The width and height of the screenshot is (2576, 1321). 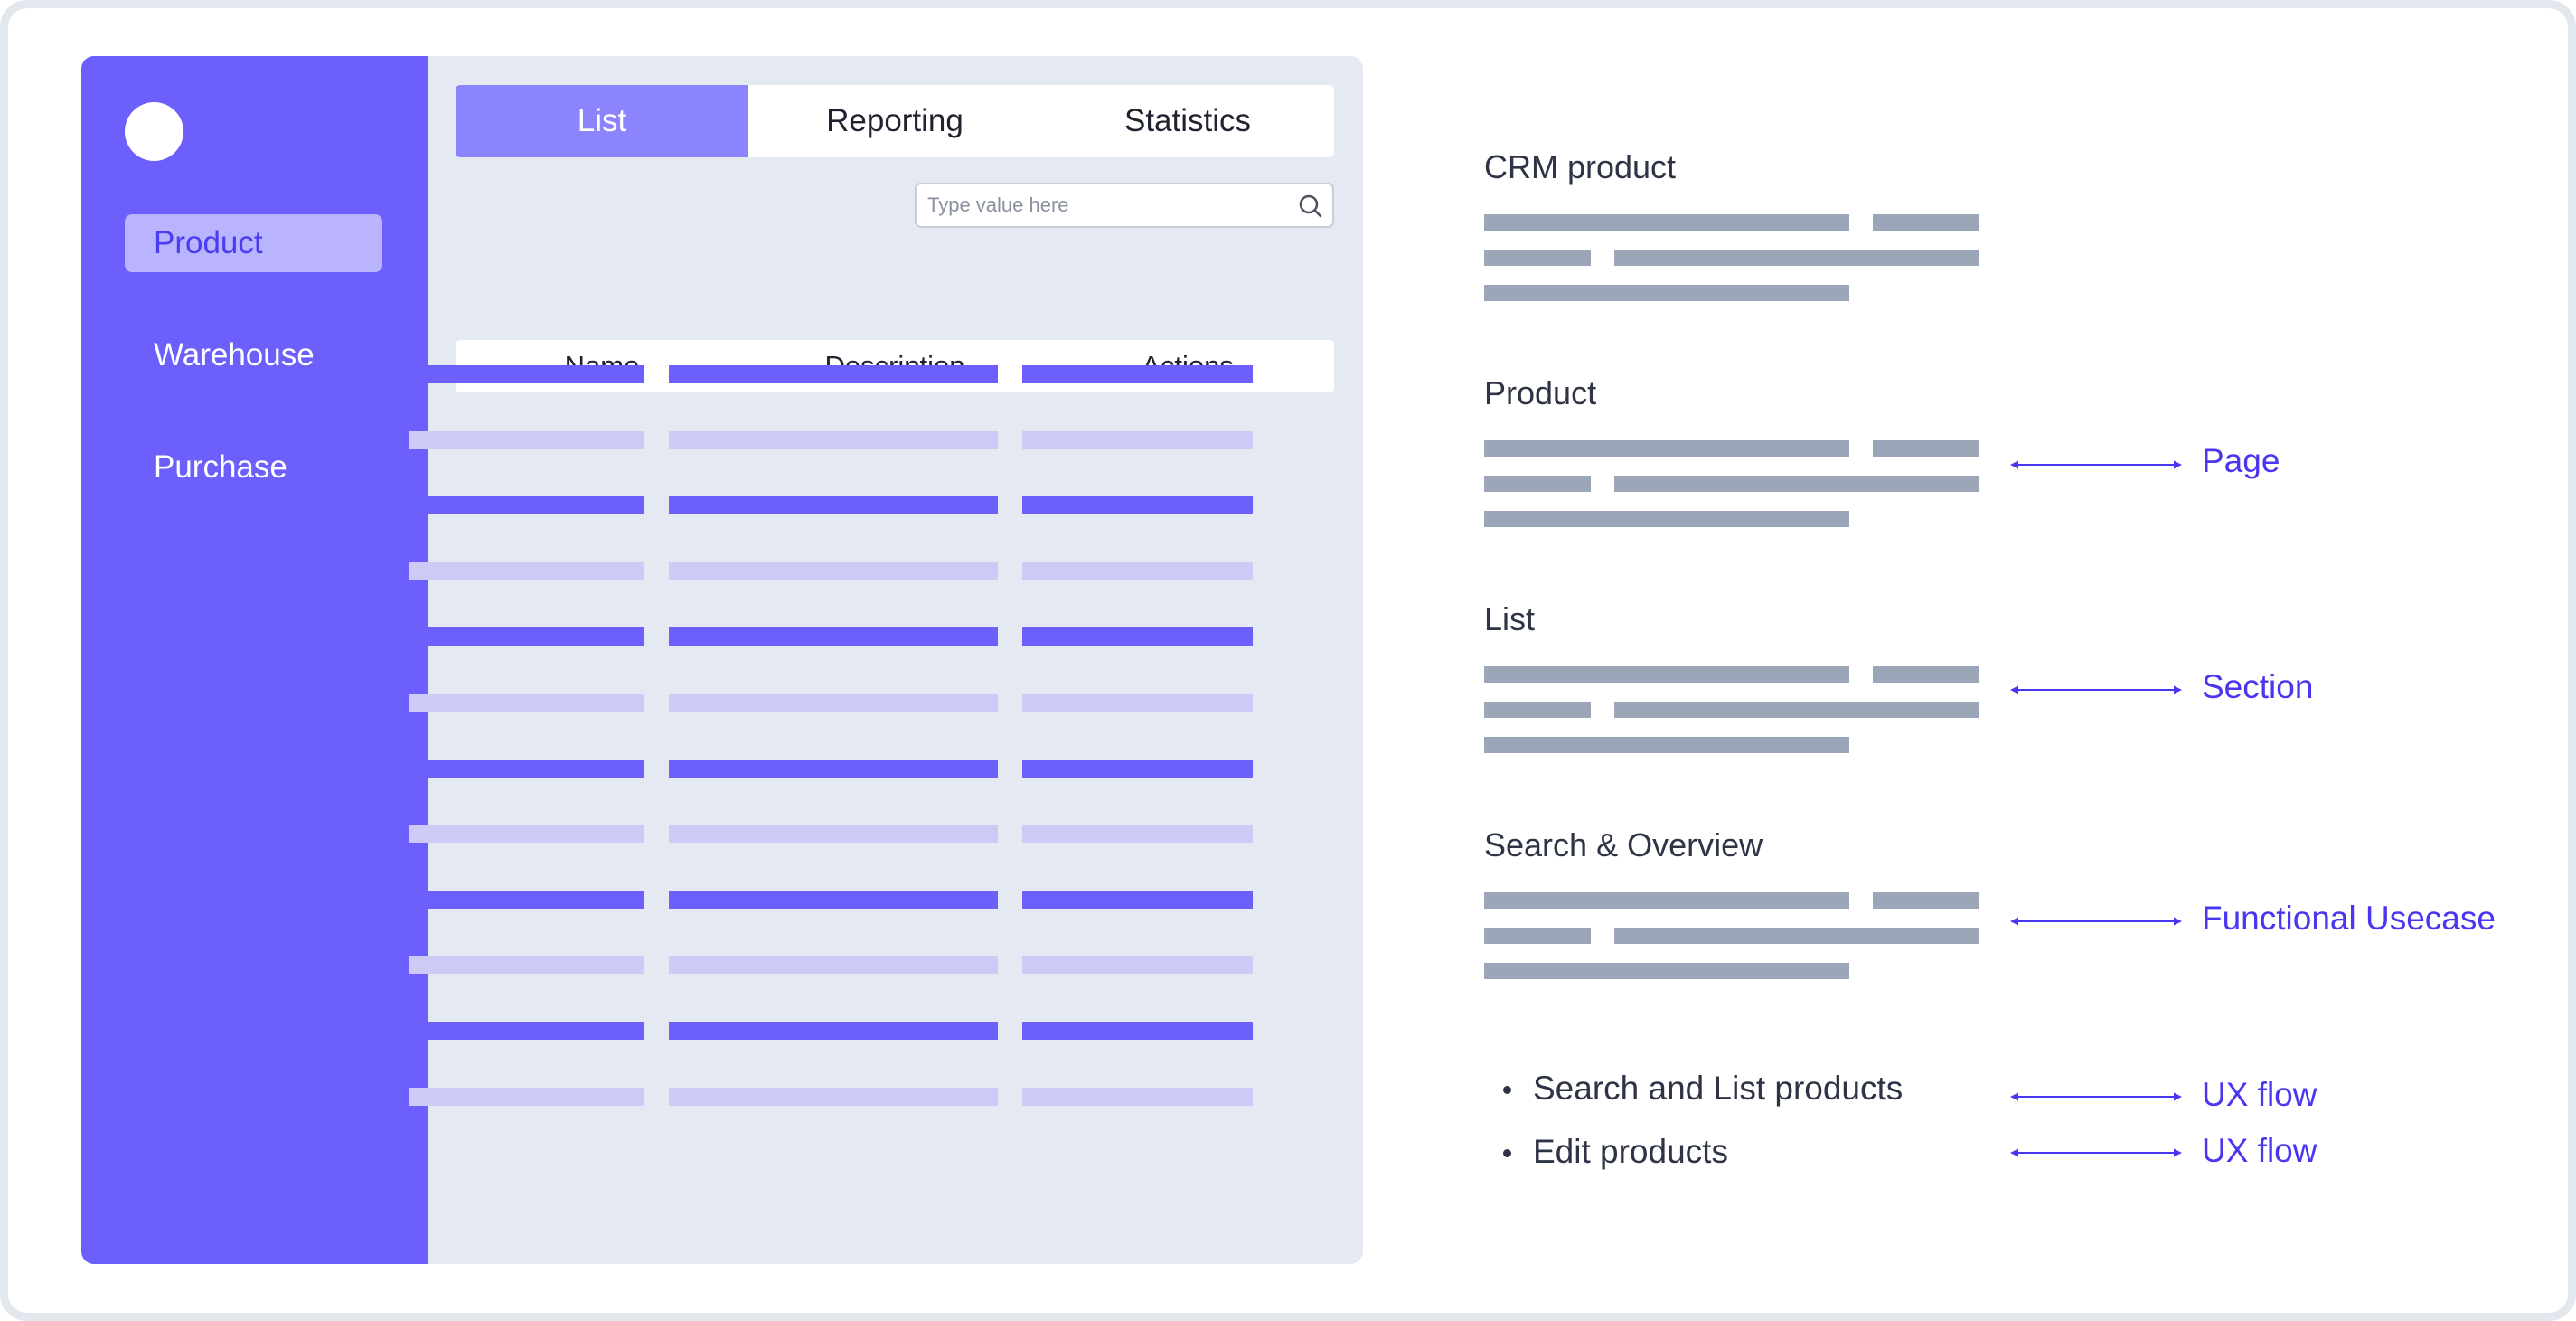 I want to click on flow-item-edit: Edit products, so click(x=1631, y=1151).